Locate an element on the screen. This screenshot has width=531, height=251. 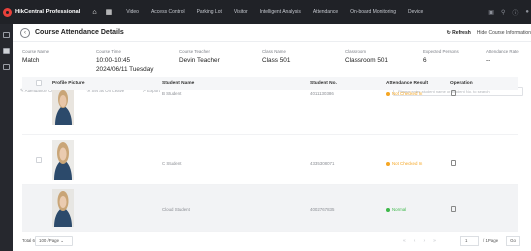
classroom-label: Classroom is located at coordinates (355, 51).